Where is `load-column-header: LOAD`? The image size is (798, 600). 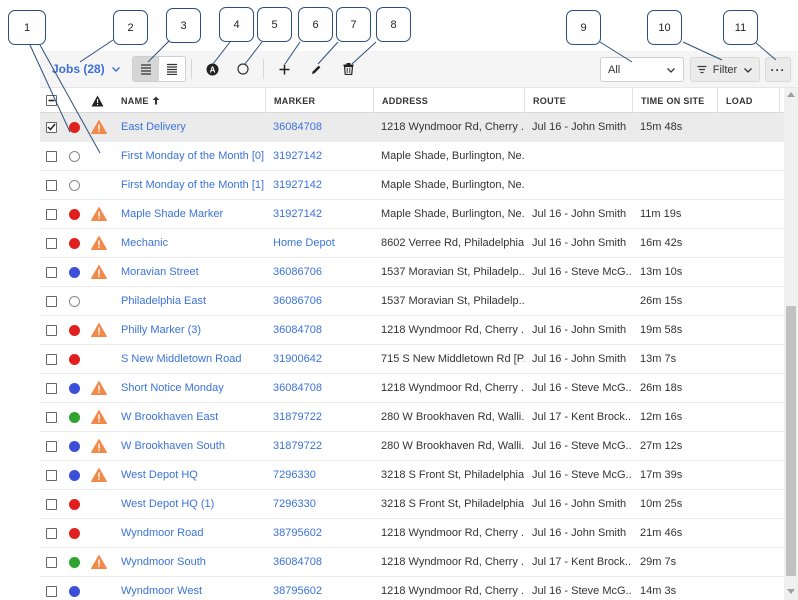 load-column-header: LOAD is located at coordinates (748, 100).